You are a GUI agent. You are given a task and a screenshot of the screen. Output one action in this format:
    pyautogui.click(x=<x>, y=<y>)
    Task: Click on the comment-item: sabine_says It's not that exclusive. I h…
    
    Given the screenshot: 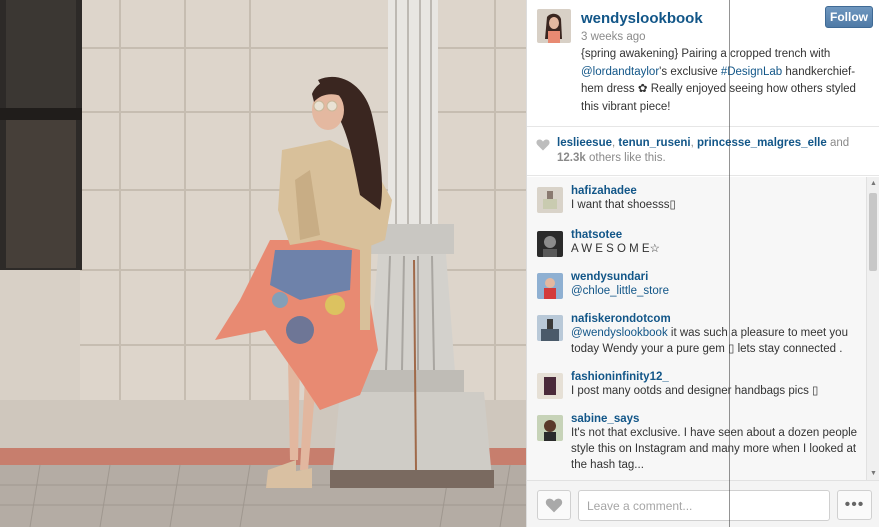 What is the action you would take?
    pyautogui.click(x=697, y=442)
    